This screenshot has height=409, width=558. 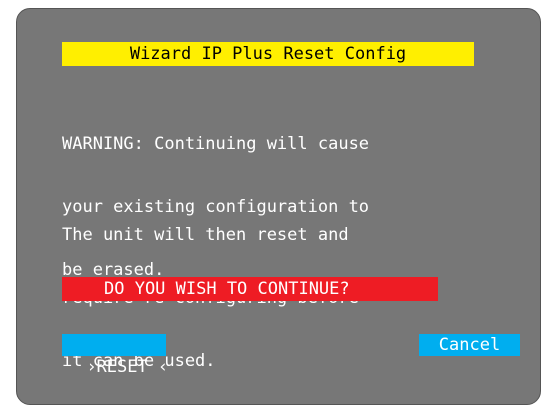 I want to click on reset-button-label: RESET, so click(x=122, y=367).